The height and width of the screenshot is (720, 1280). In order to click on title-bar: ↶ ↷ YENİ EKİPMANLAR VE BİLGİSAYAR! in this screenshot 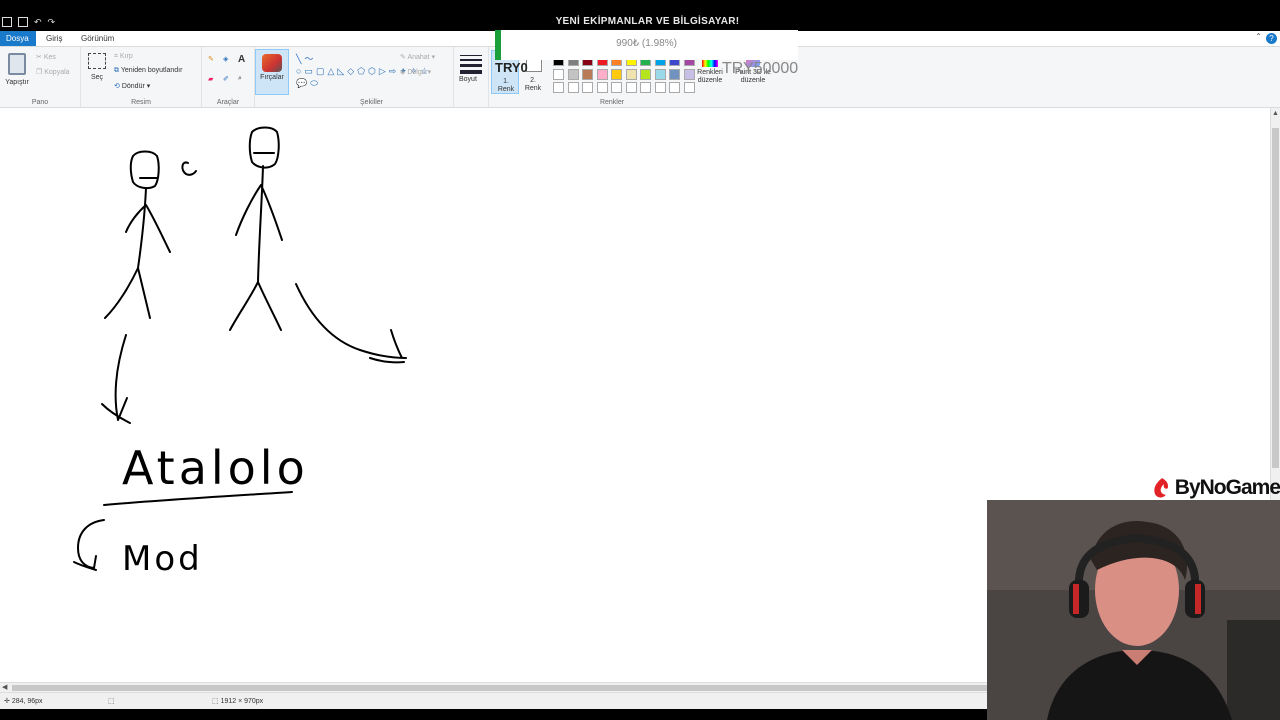, I will do `click(640, 15)`.